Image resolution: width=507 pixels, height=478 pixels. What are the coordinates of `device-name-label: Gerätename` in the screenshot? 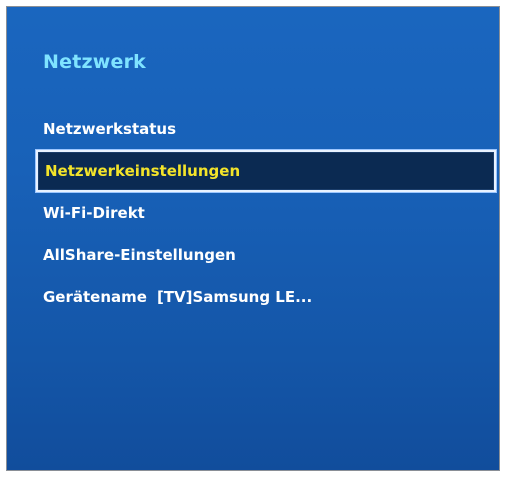 It's located at (95, 297).